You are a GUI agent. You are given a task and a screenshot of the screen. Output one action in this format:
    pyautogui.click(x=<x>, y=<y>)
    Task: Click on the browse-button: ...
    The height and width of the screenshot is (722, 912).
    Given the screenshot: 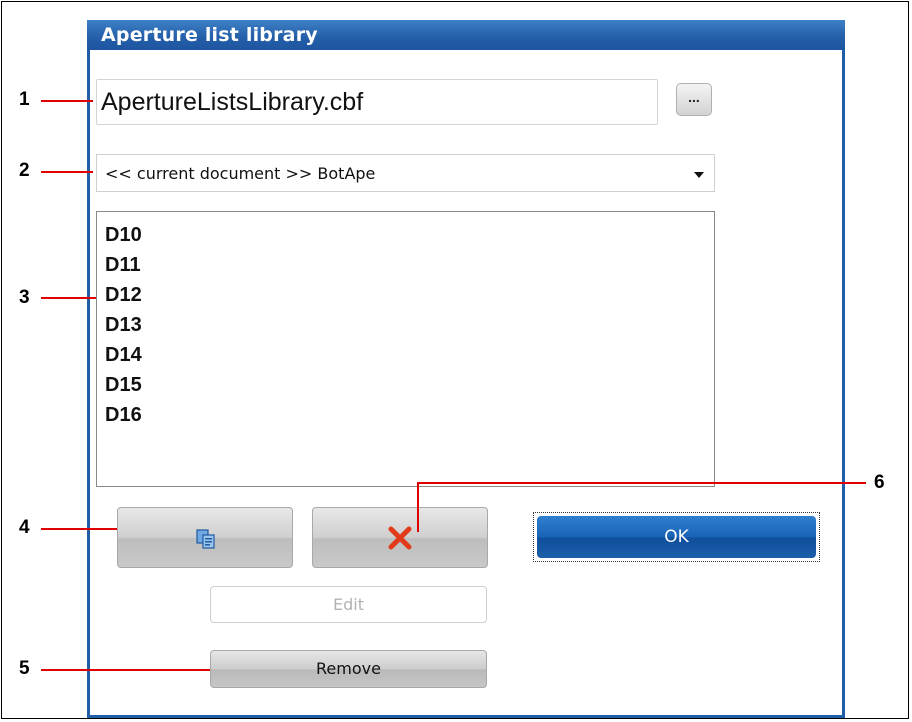 What is the action you would take?
    pyautogui.click(x=694, y=99)
    